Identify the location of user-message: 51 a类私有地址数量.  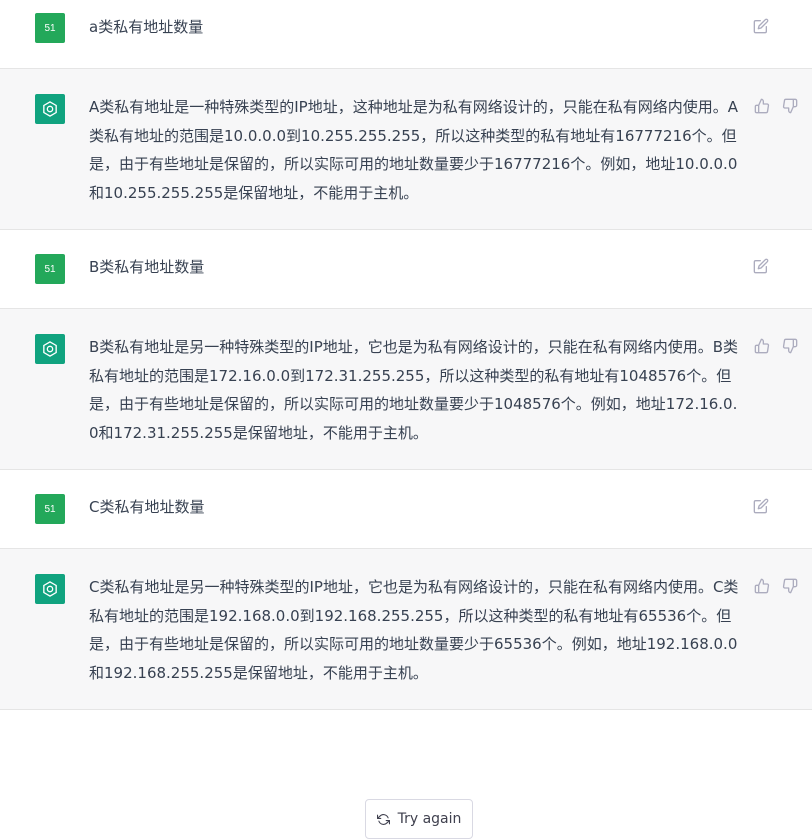
(406, 34).